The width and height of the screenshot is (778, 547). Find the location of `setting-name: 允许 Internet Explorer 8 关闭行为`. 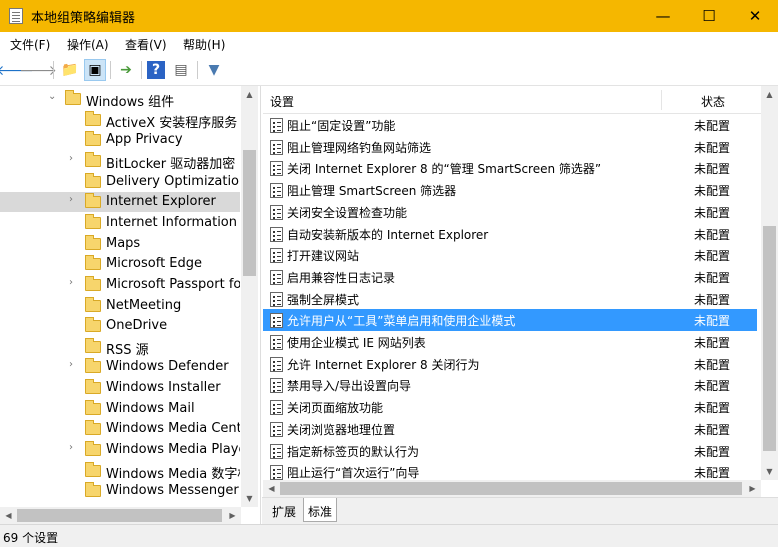

setting-name: 允许 Internet Explorer 8 关闭行为 is located at coordinates (383, 364).